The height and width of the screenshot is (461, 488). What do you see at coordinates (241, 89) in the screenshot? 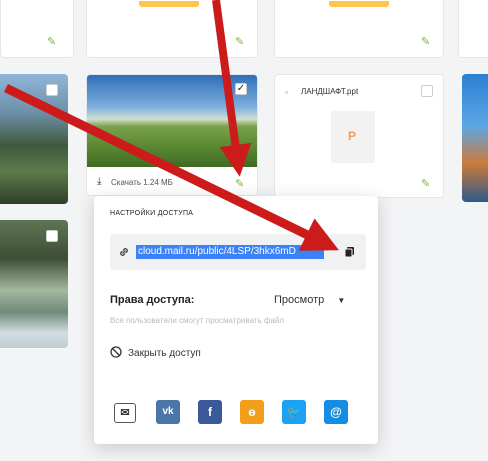
I see `select-checkbox-checked: ✓` at bounding box center [241, 89].